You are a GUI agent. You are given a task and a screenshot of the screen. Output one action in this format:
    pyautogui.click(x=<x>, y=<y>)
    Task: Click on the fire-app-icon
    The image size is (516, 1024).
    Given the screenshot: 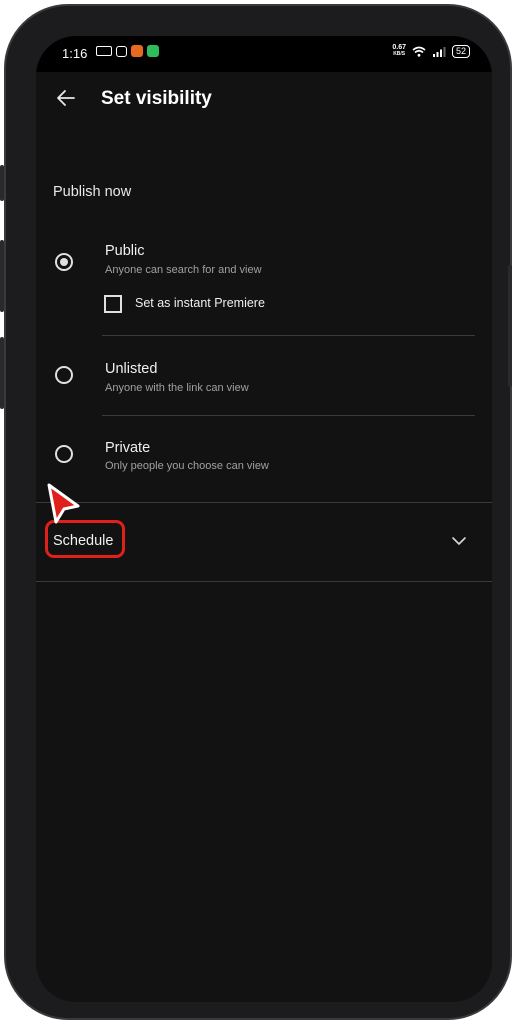 What is the action you would take?
    pyautogui.click(x=137, y=51)
    